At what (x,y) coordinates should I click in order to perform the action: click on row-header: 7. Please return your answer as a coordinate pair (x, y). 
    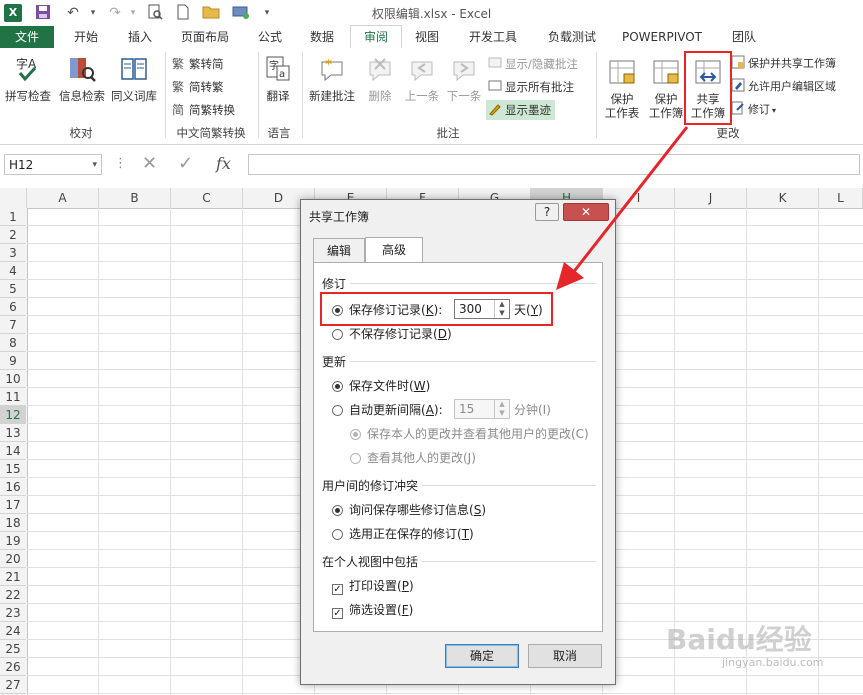
    Looking at the image, I should click on (13, 325).